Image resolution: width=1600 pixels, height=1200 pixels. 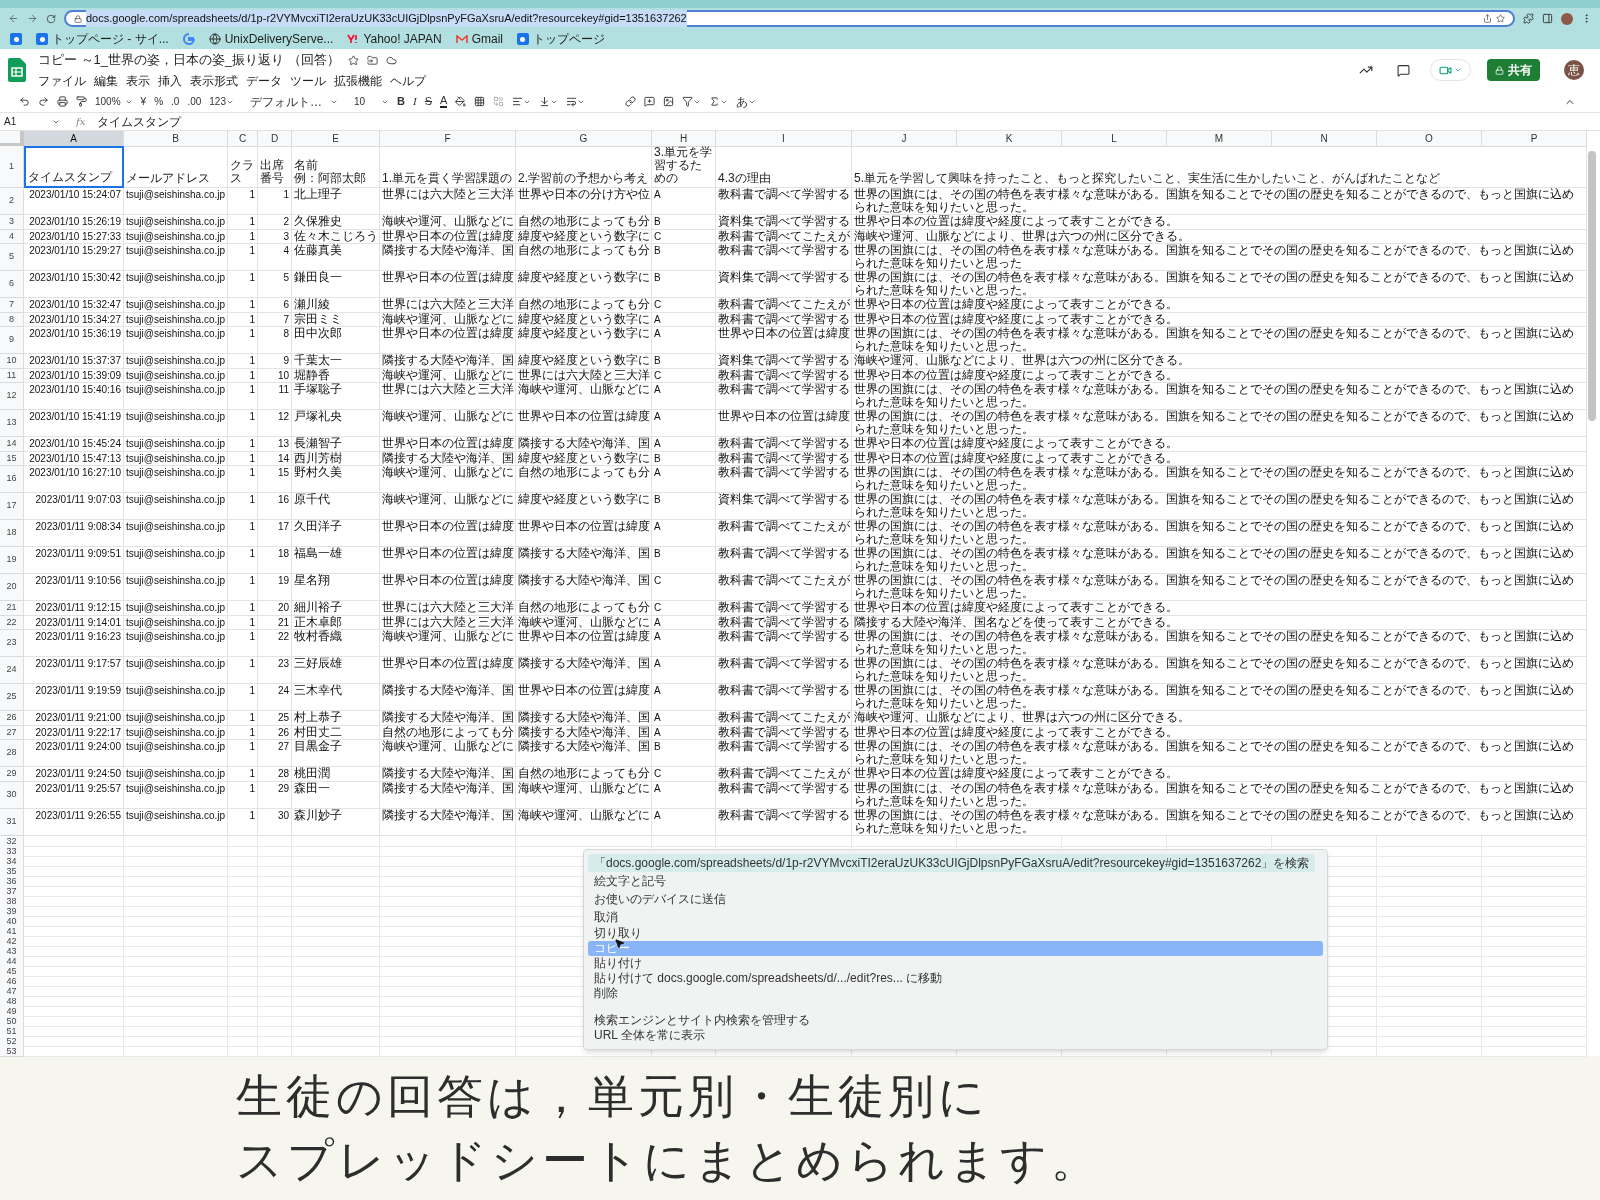 What do you see at coordinates (606, 916) in the screenshot?
I see `context-menu-item: 取消` at bounding box center [606, 916].